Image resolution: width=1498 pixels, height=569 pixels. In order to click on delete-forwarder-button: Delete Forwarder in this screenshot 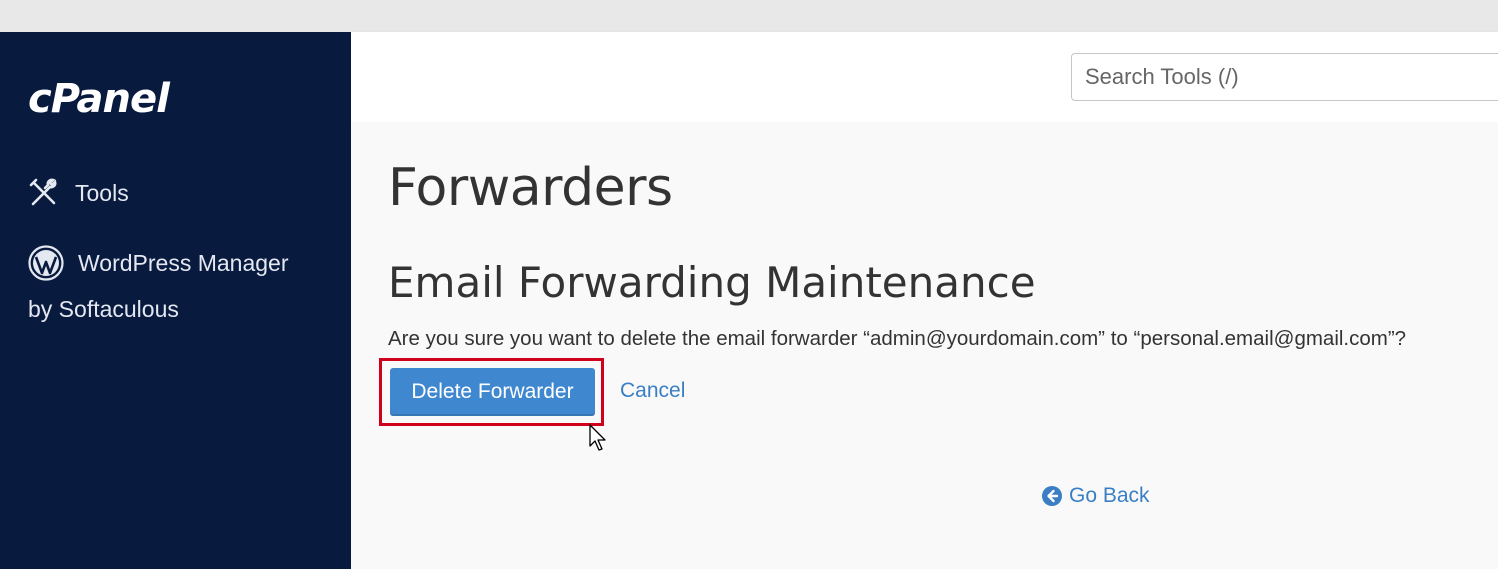, I will do `click(492, 392)`.